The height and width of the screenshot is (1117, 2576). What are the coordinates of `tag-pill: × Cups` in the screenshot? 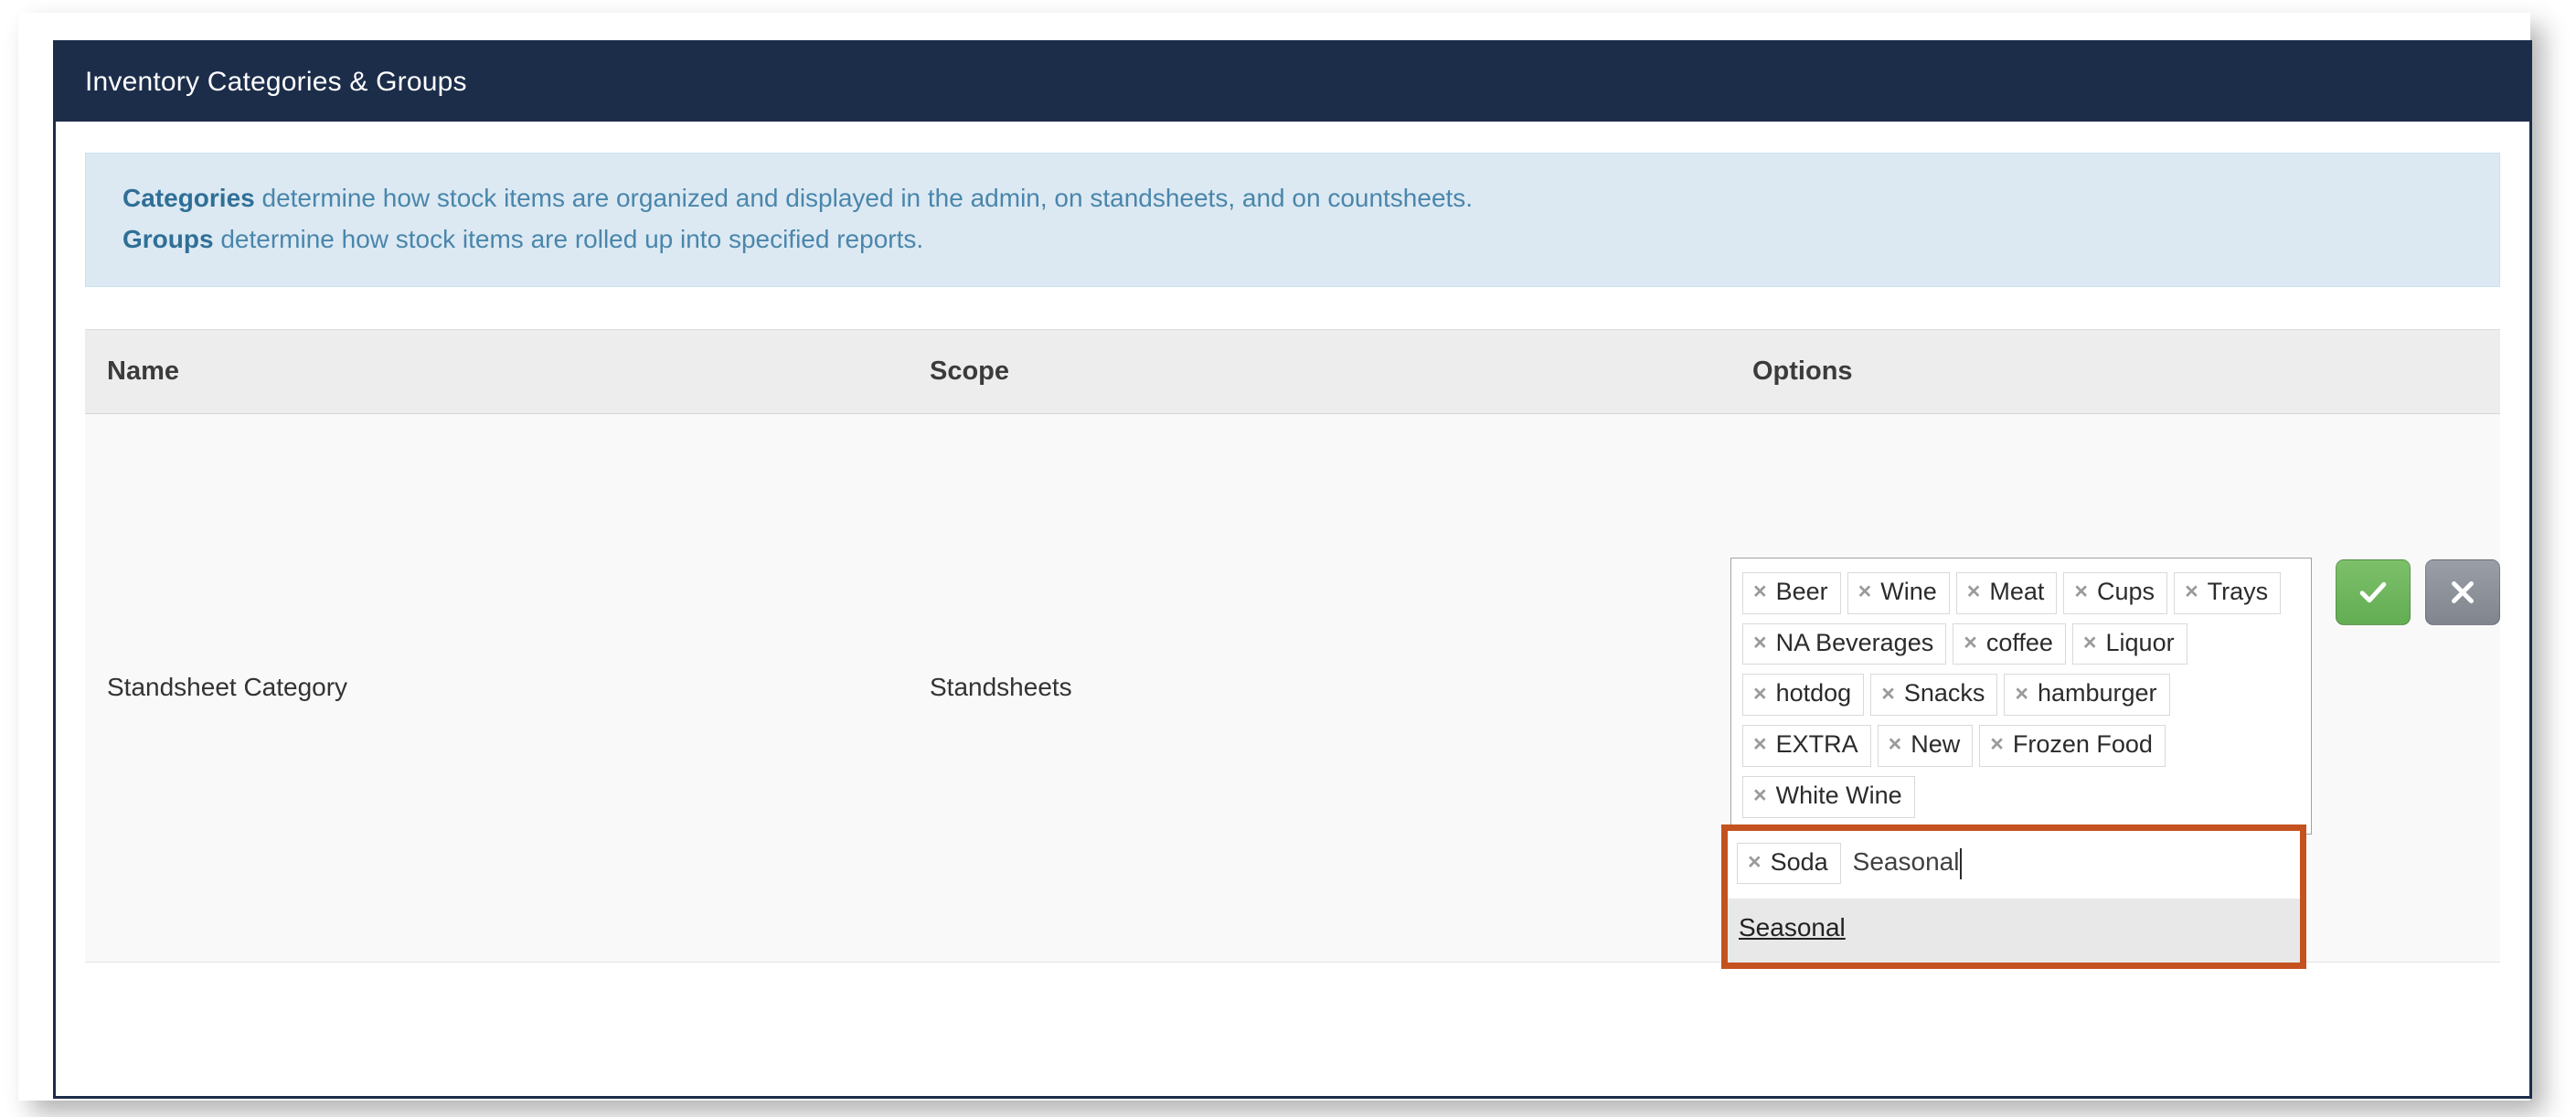 It's located at (2115, 592).